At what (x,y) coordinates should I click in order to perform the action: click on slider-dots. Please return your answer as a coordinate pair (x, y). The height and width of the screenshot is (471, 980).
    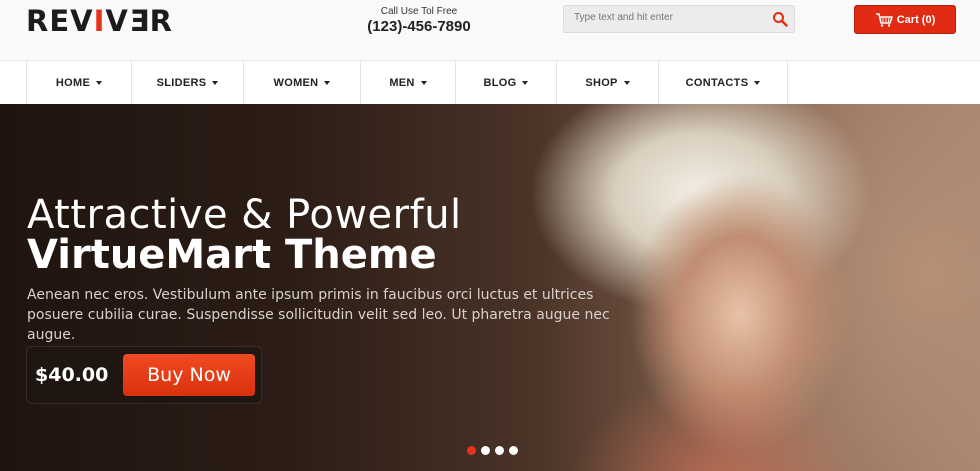
    Looking at the image, I should click on (492, 450).